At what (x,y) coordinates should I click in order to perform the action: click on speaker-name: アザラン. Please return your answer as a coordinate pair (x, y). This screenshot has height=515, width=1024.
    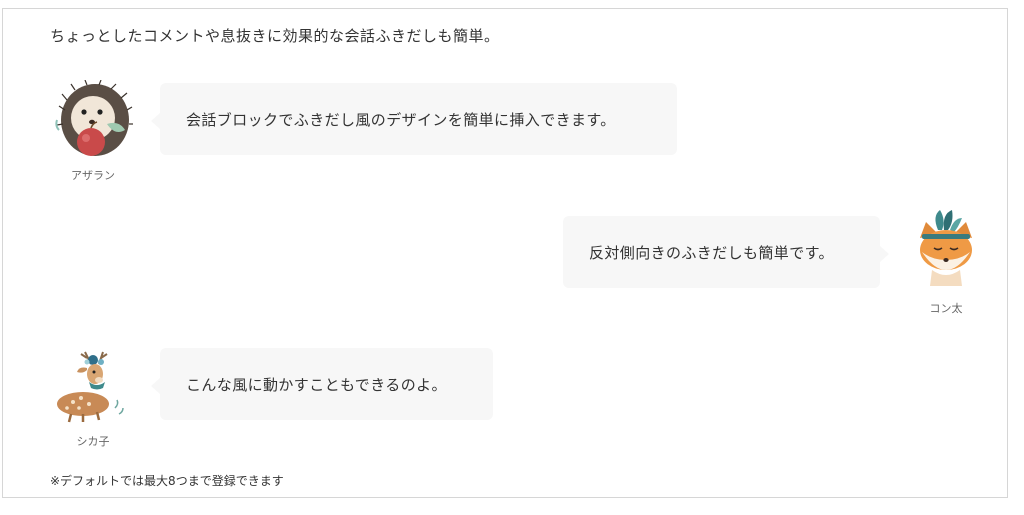
    Looking at the image, I should click on (93, 175).